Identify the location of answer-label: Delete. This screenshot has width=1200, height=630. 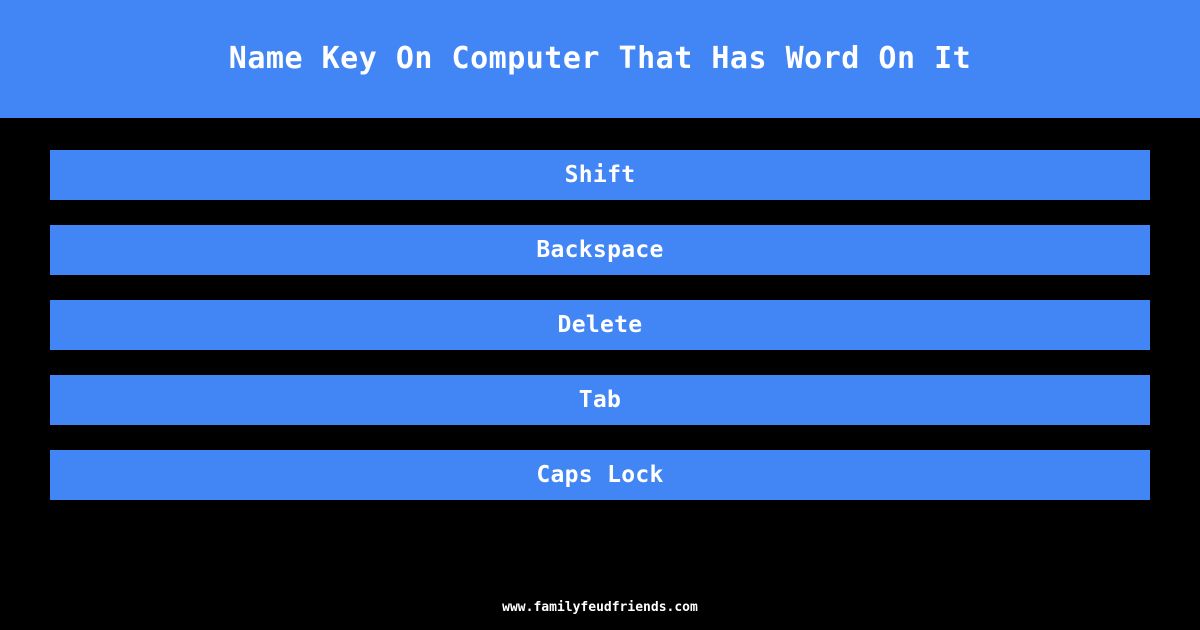
(600, 324).